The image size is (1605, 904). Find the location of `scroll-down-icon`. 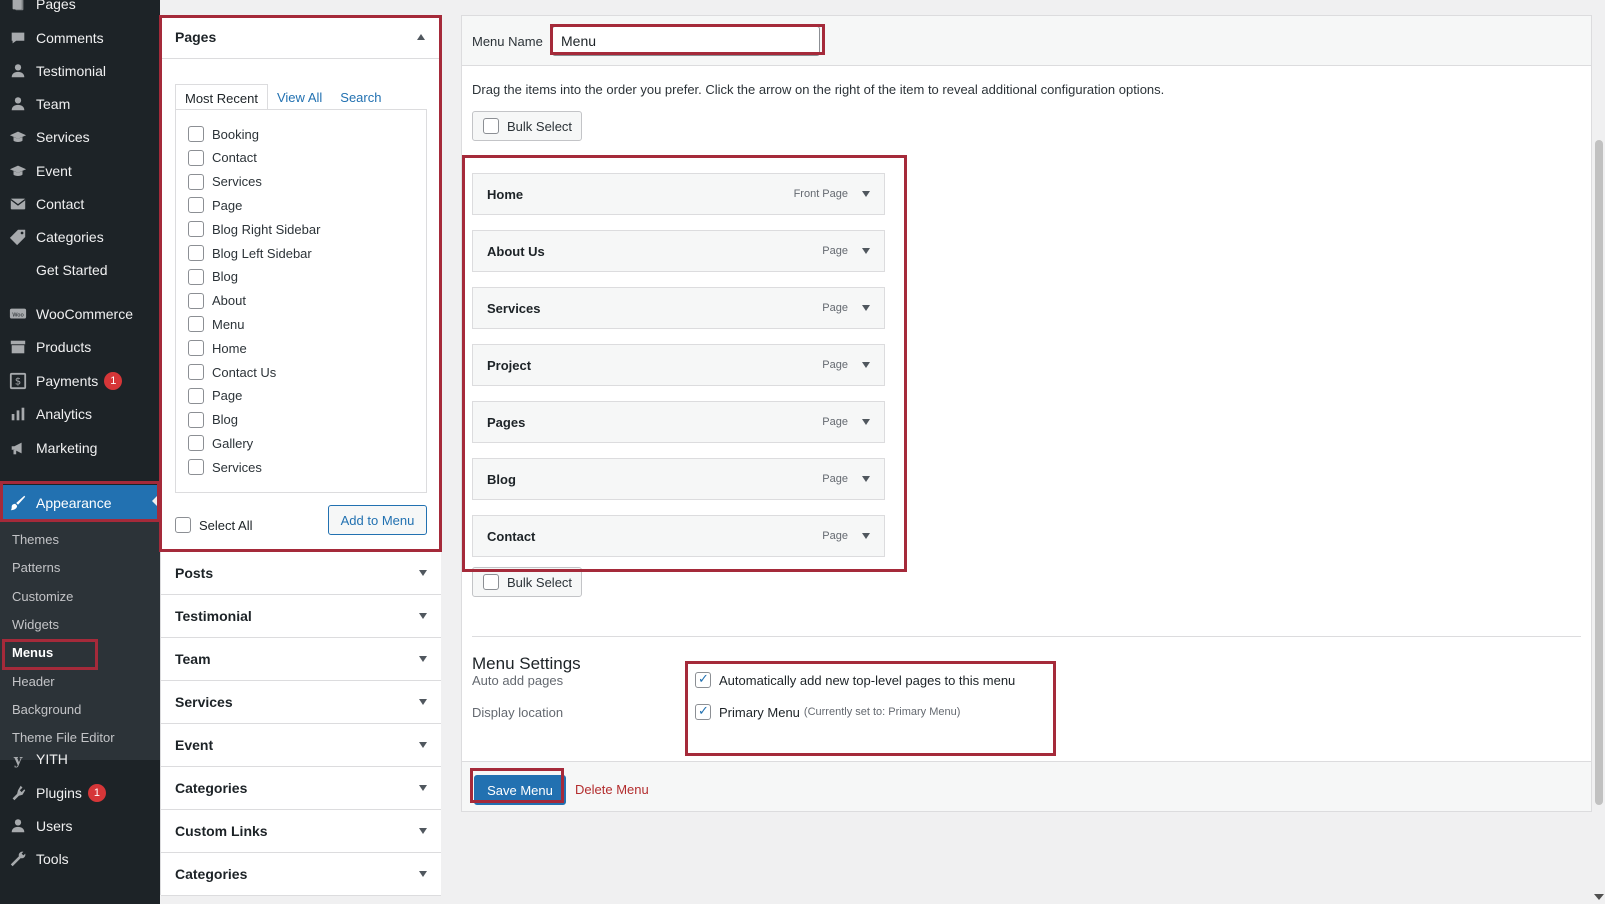

scroll-down-icon is located at coordinates (1599, 897).